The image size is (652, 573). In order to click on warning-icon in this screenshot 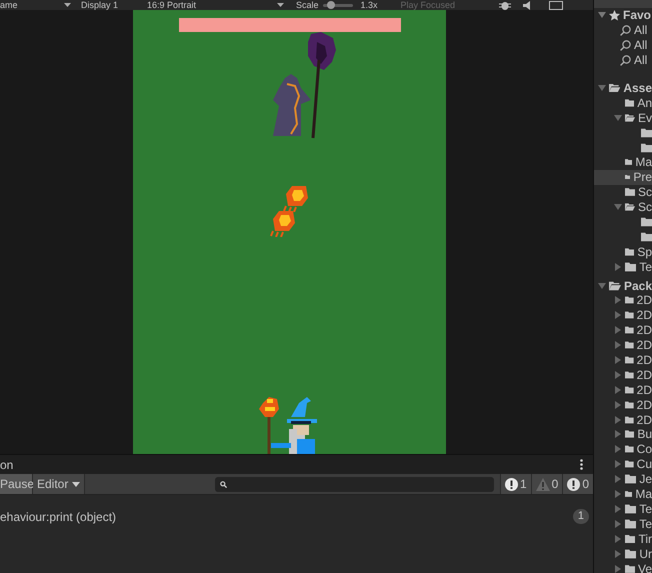, I will do `click(543, 484)`.